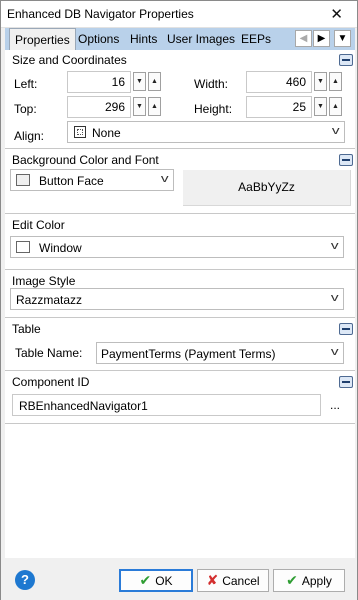 Image resolution: width=358 pixels, height=600 pixels. Describe the element at coordinates (166, 405) in the screenshot. I see `component-id-input: RBEnhancedNavigator1` at that location.